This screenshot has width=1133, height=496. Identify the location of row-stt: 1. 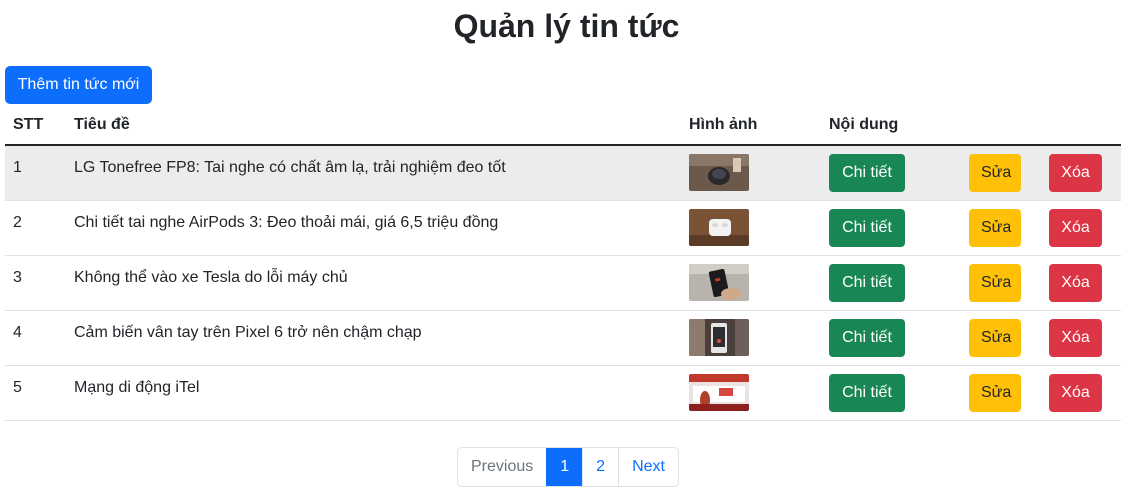
(17, 167).